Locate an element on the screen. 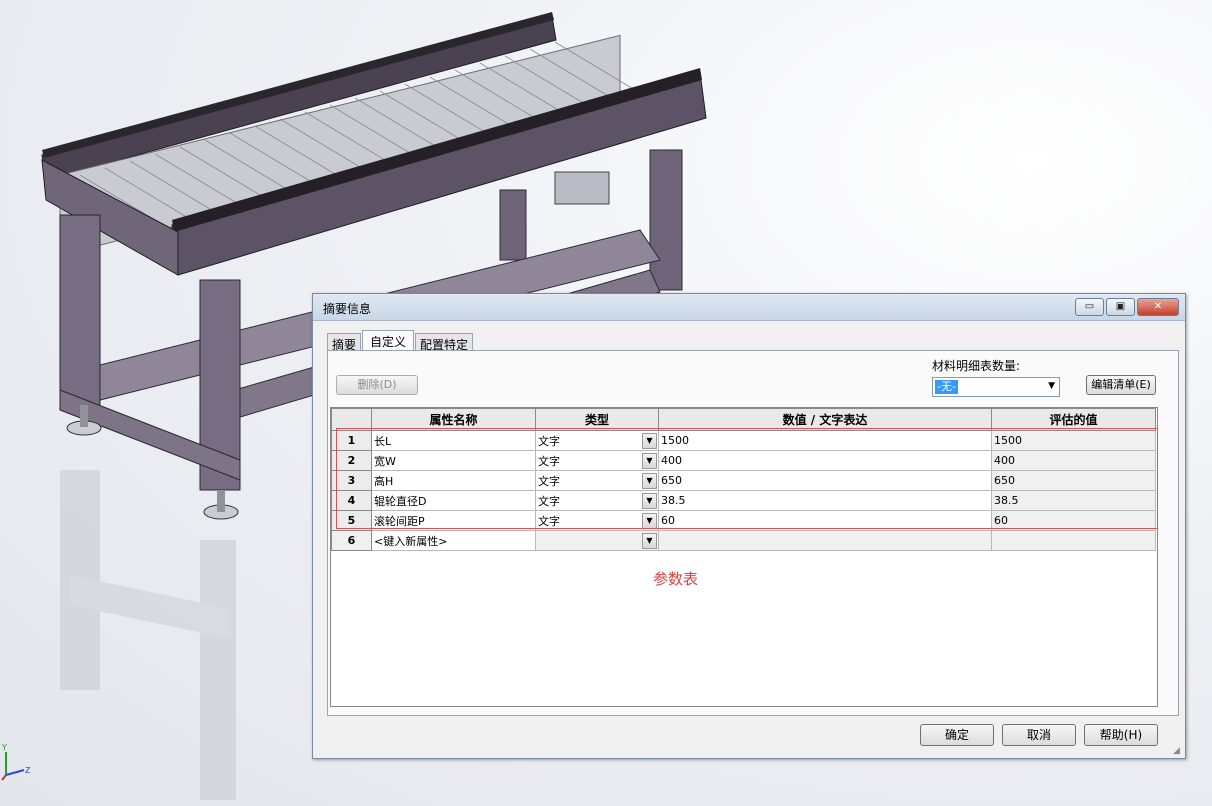  maximize-button: ▣ is located at coordinates (1120, 307).